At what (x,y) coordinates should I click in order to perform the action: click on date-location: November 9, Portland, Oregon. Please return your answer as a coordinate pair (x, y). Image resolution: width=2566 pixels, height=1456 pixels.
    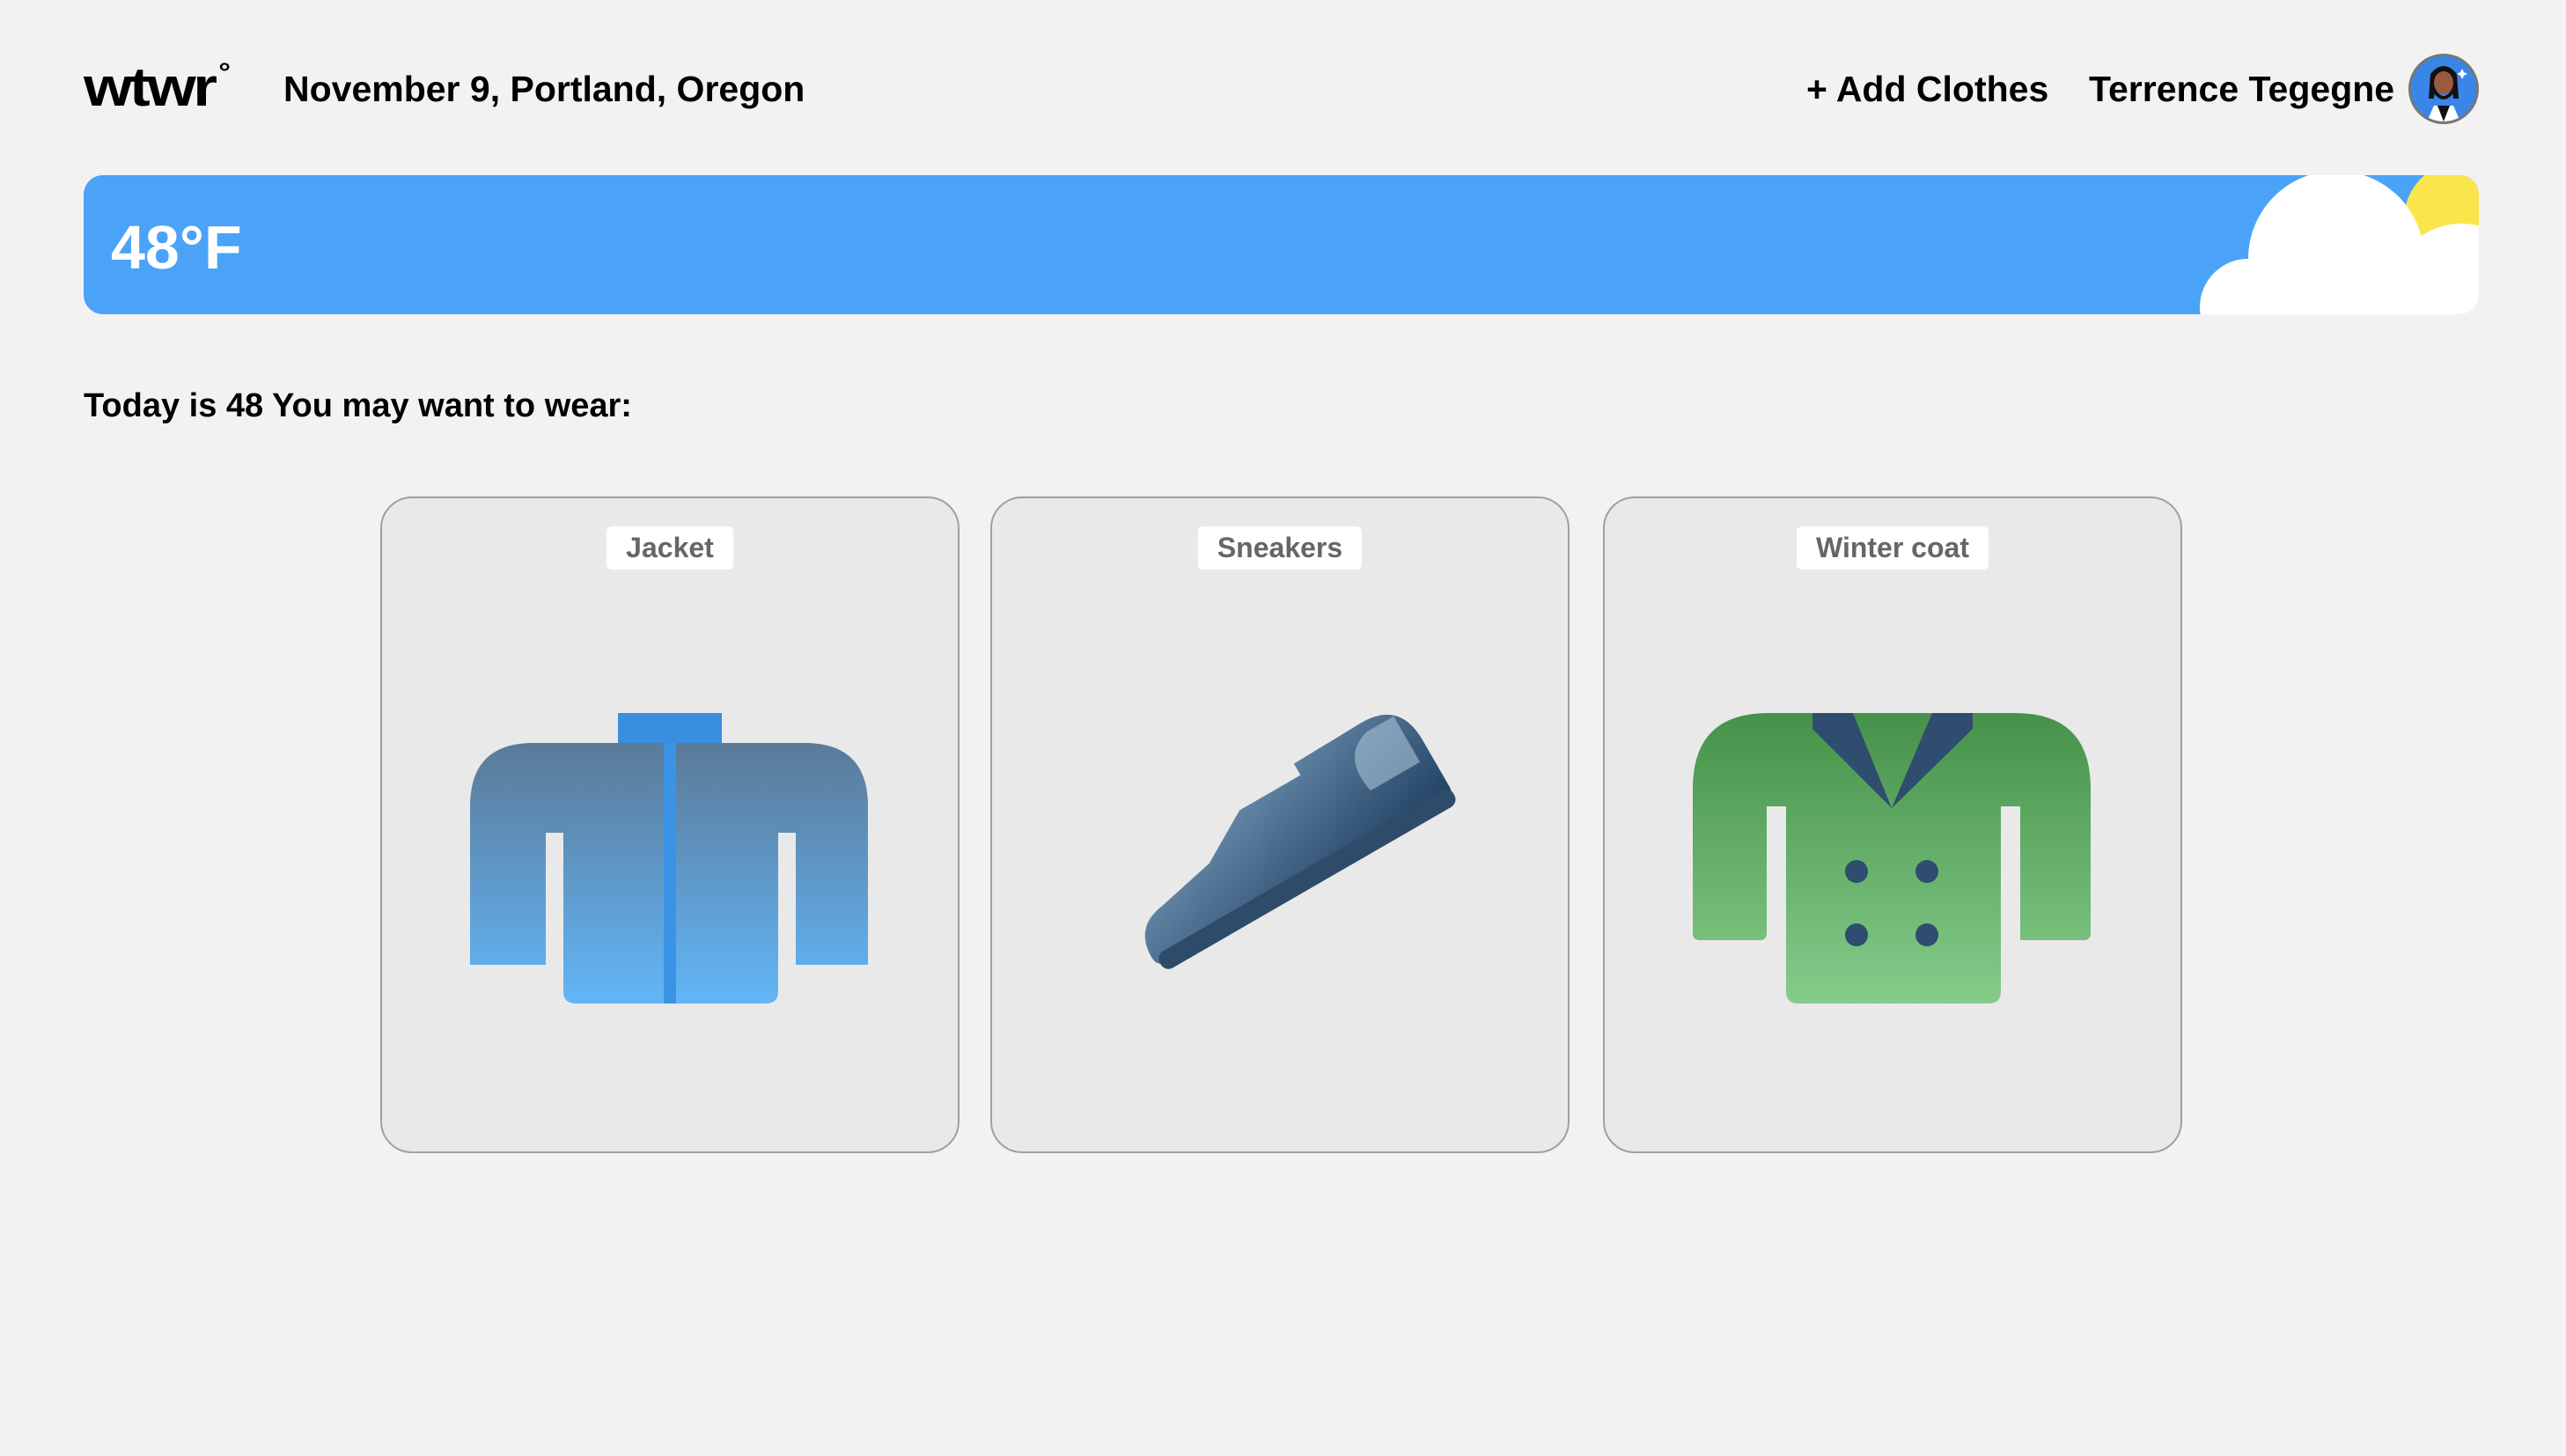
    Looking at the image, I should click on (544, 89).